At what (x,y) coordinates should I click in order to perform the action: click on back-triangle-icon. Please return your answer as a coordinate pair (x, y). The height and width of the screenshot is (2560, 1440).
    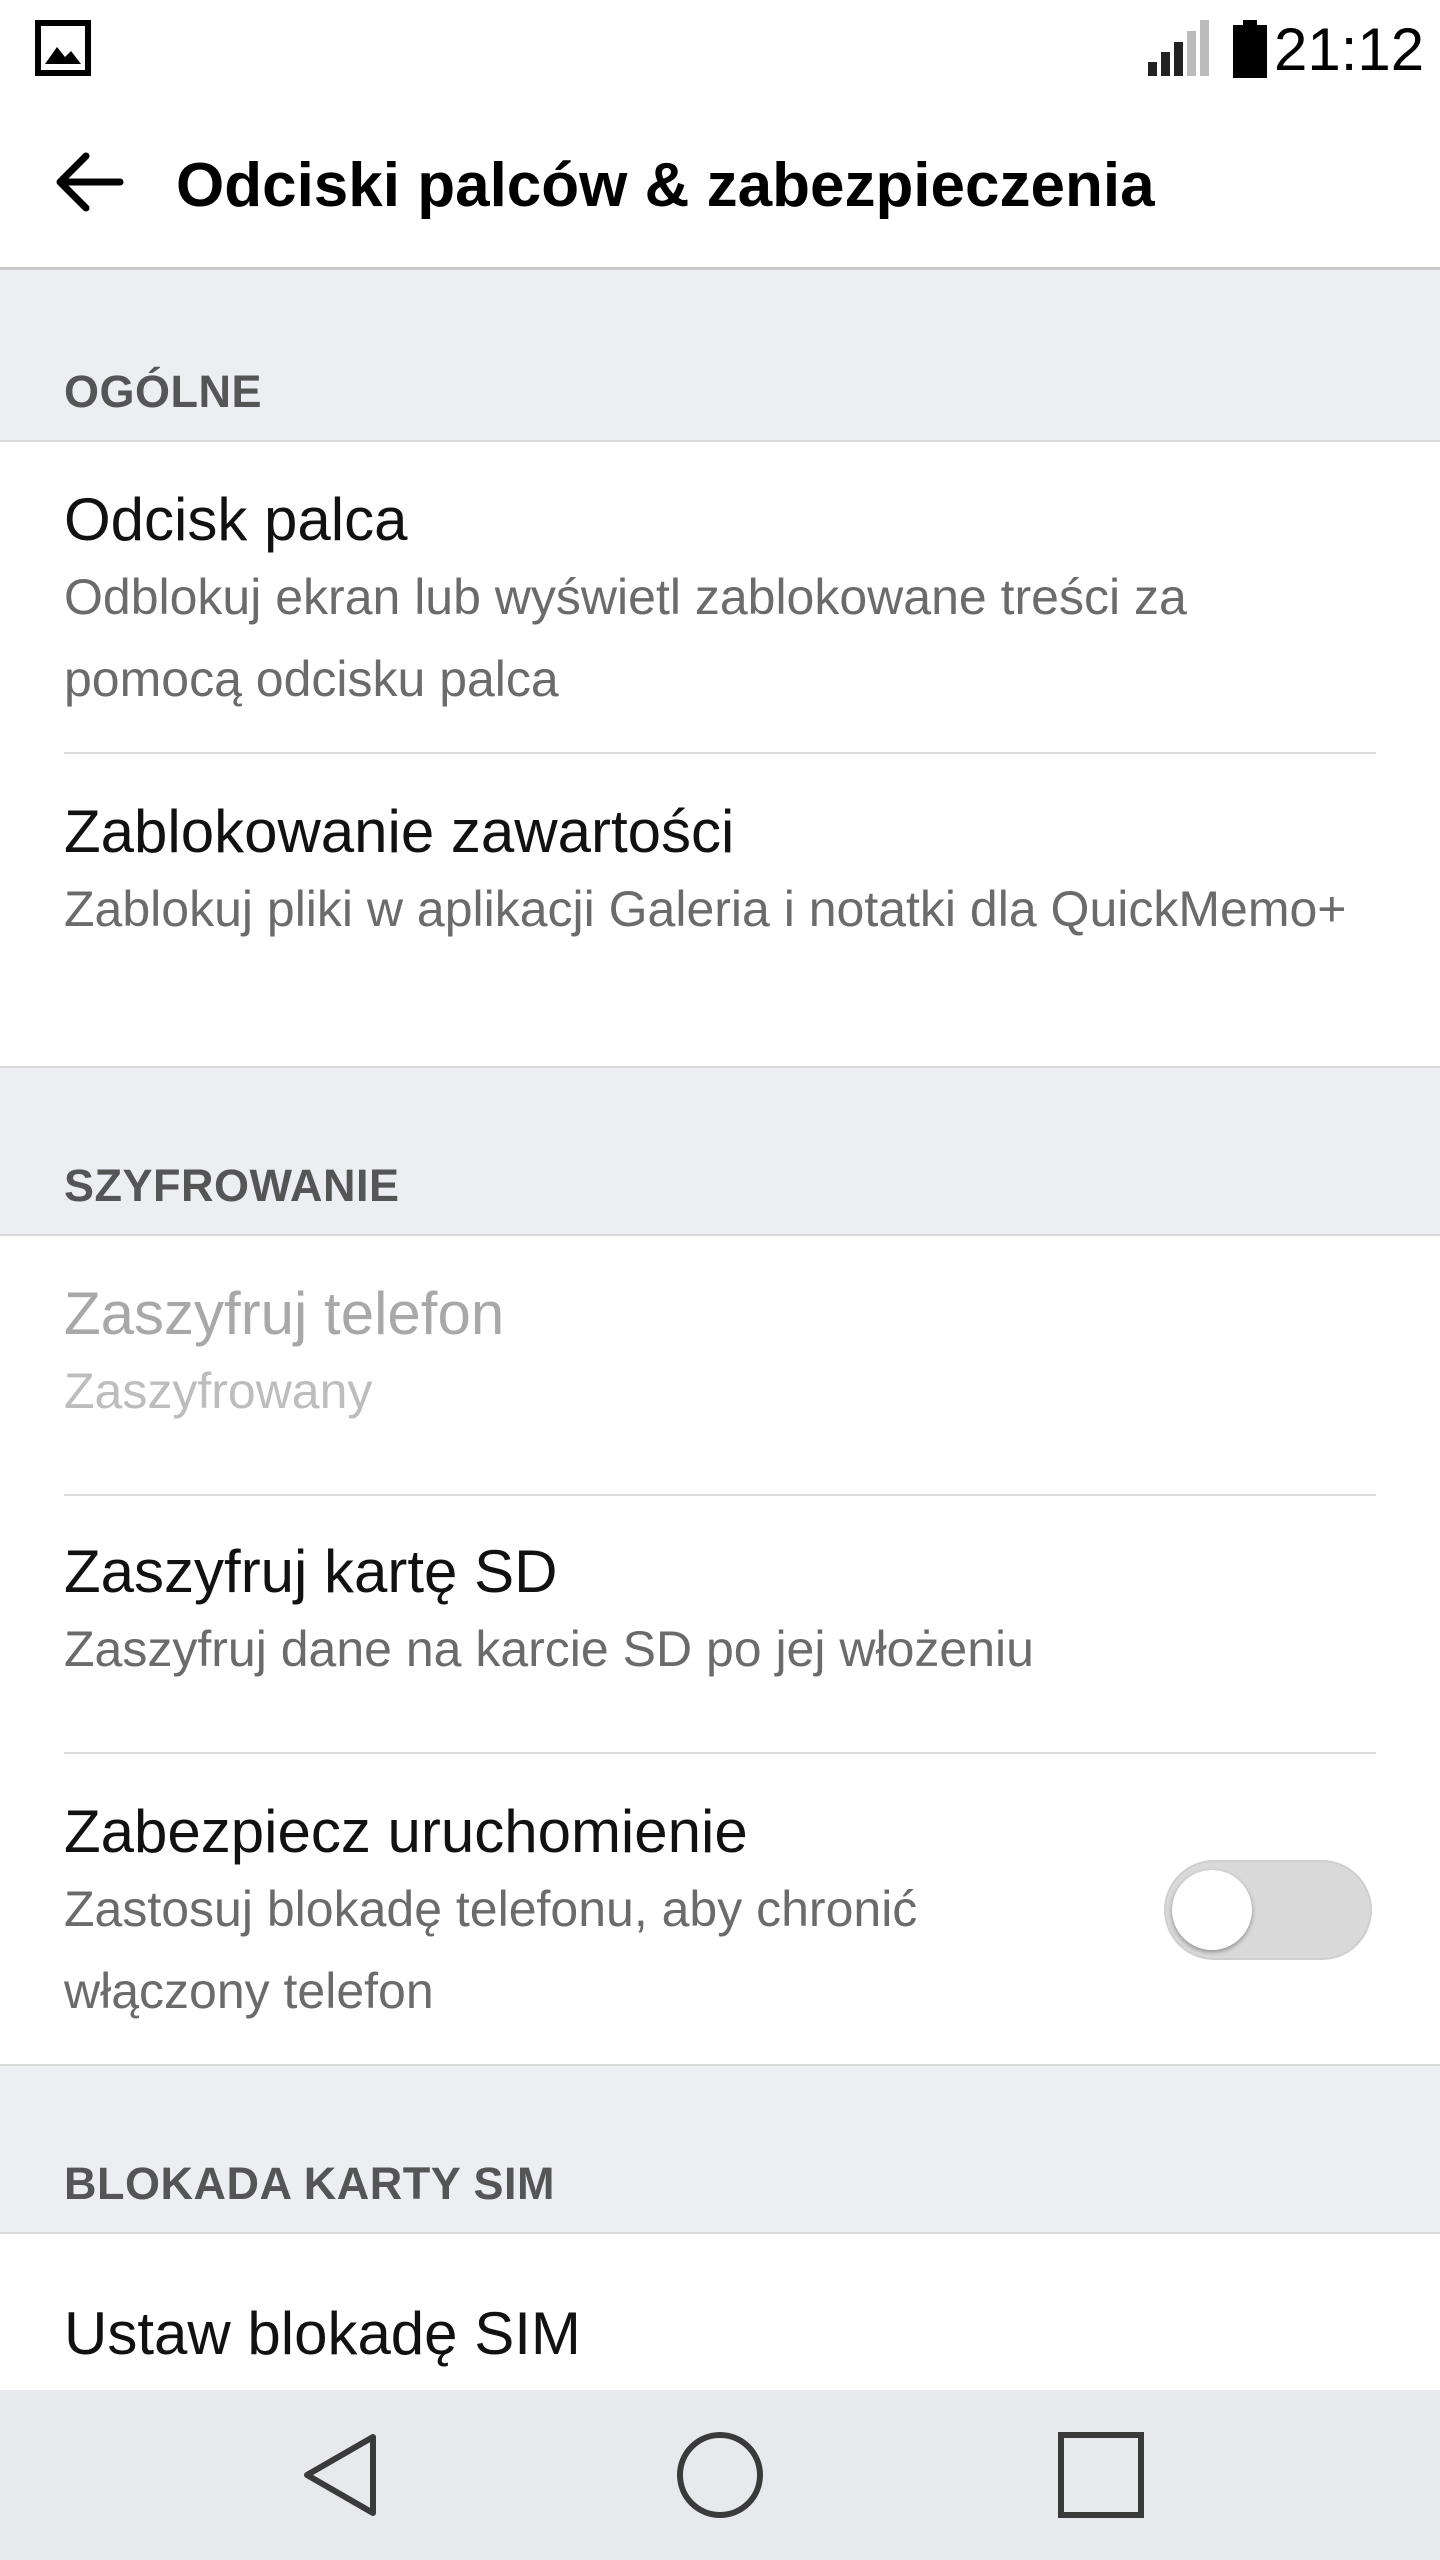
    Looking at the image, I should click on (340, 2475).